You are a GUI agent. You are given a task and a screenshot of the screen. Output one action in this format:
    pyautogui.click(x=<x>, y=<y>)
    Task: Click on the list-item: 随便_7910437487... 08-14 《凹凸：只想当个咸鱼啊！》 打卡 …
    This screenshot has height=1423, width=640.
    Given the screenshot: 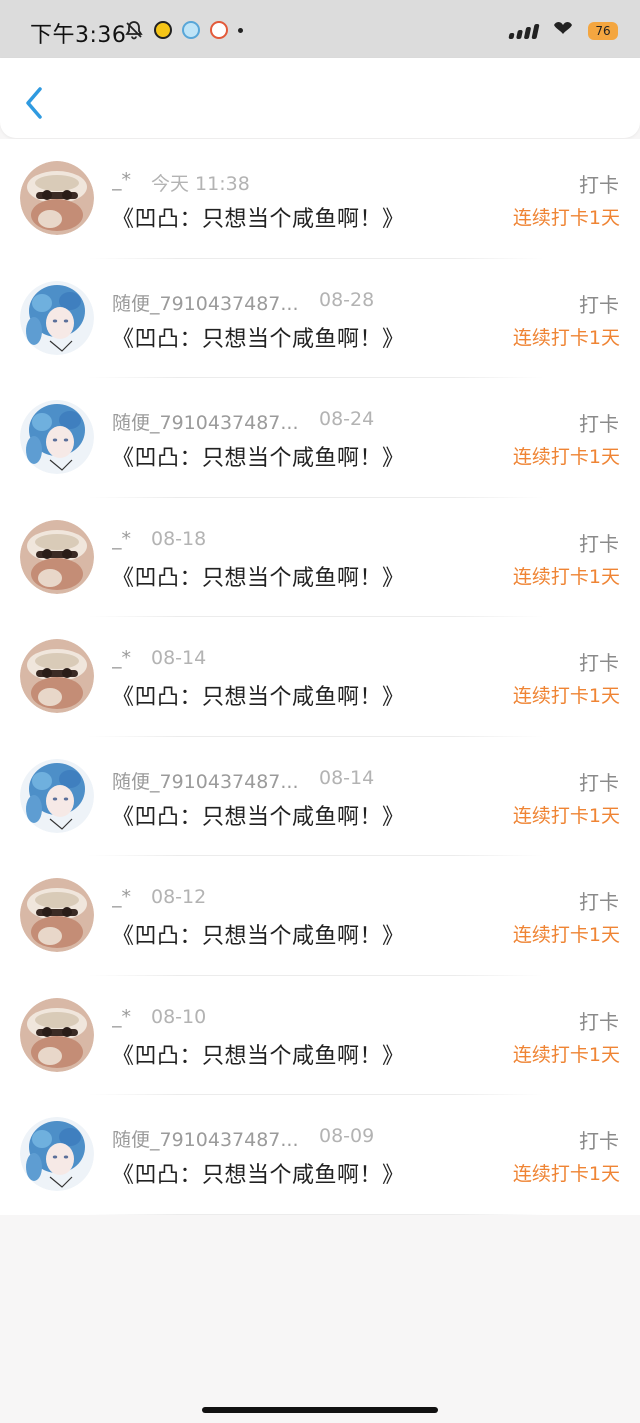 What is the action you would take?
    pyautogui.click(x=320, y=796)
    